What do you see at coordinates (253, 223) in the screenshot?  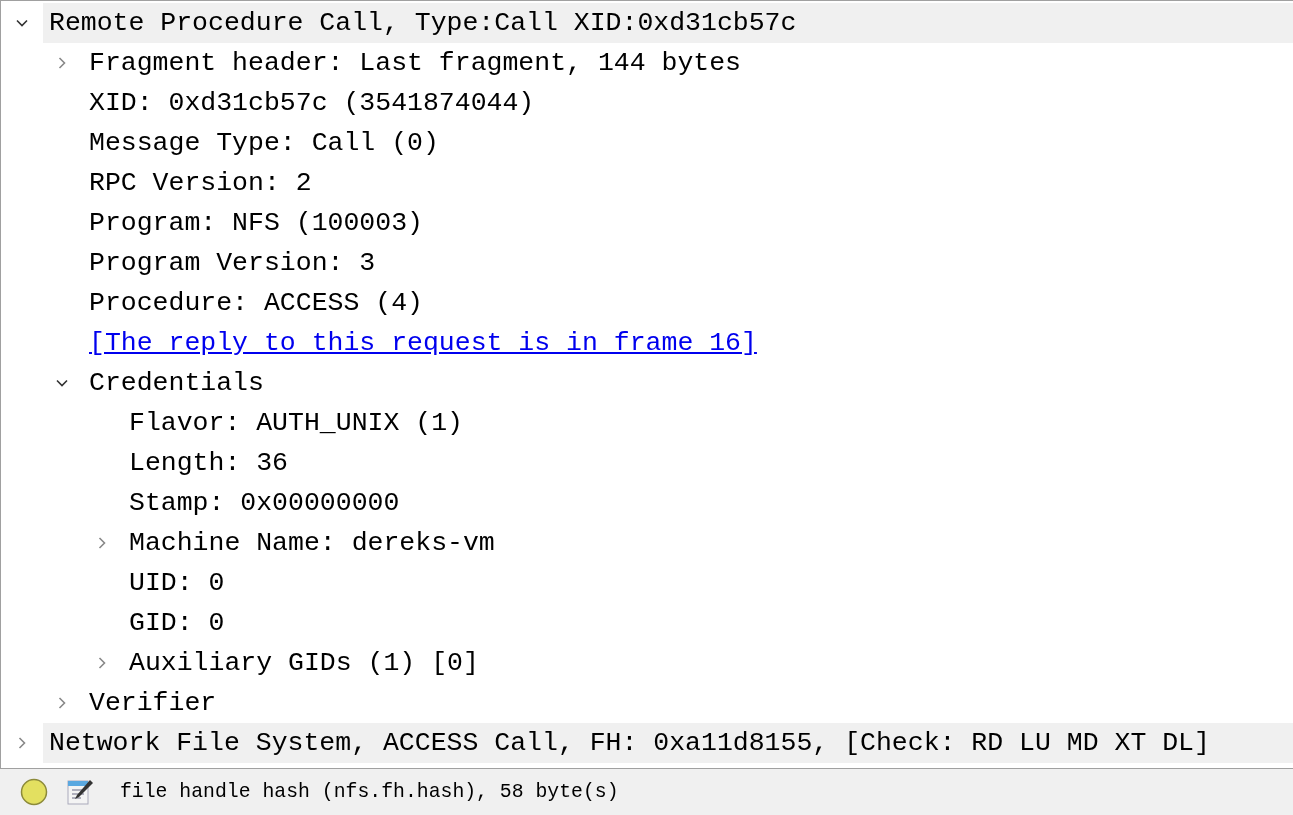 I see `tree-item: Program: NFS (100003)` at bounding box center [253, 223].